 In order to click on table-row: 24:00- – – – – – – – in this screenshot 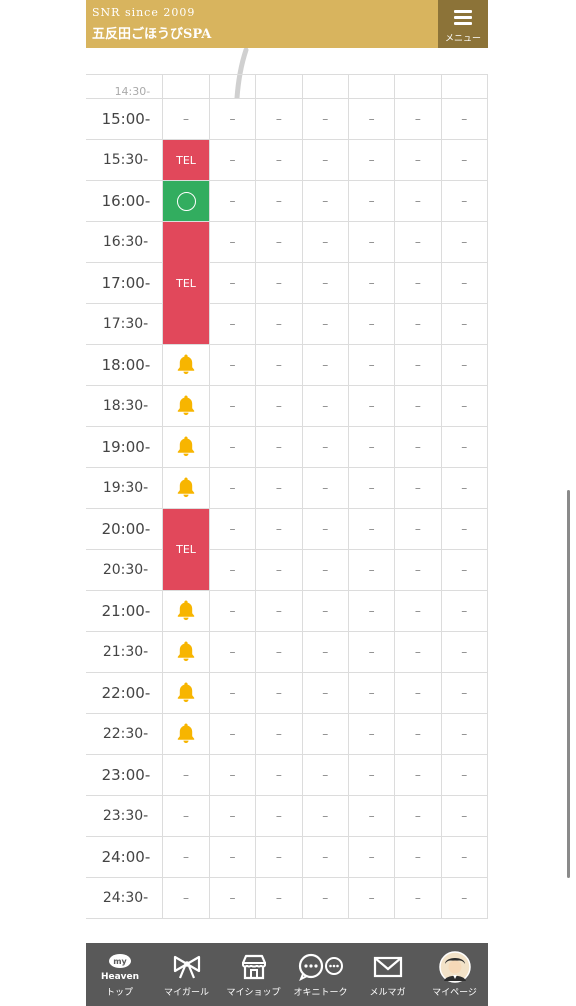, I will do `click(287, 857)`.